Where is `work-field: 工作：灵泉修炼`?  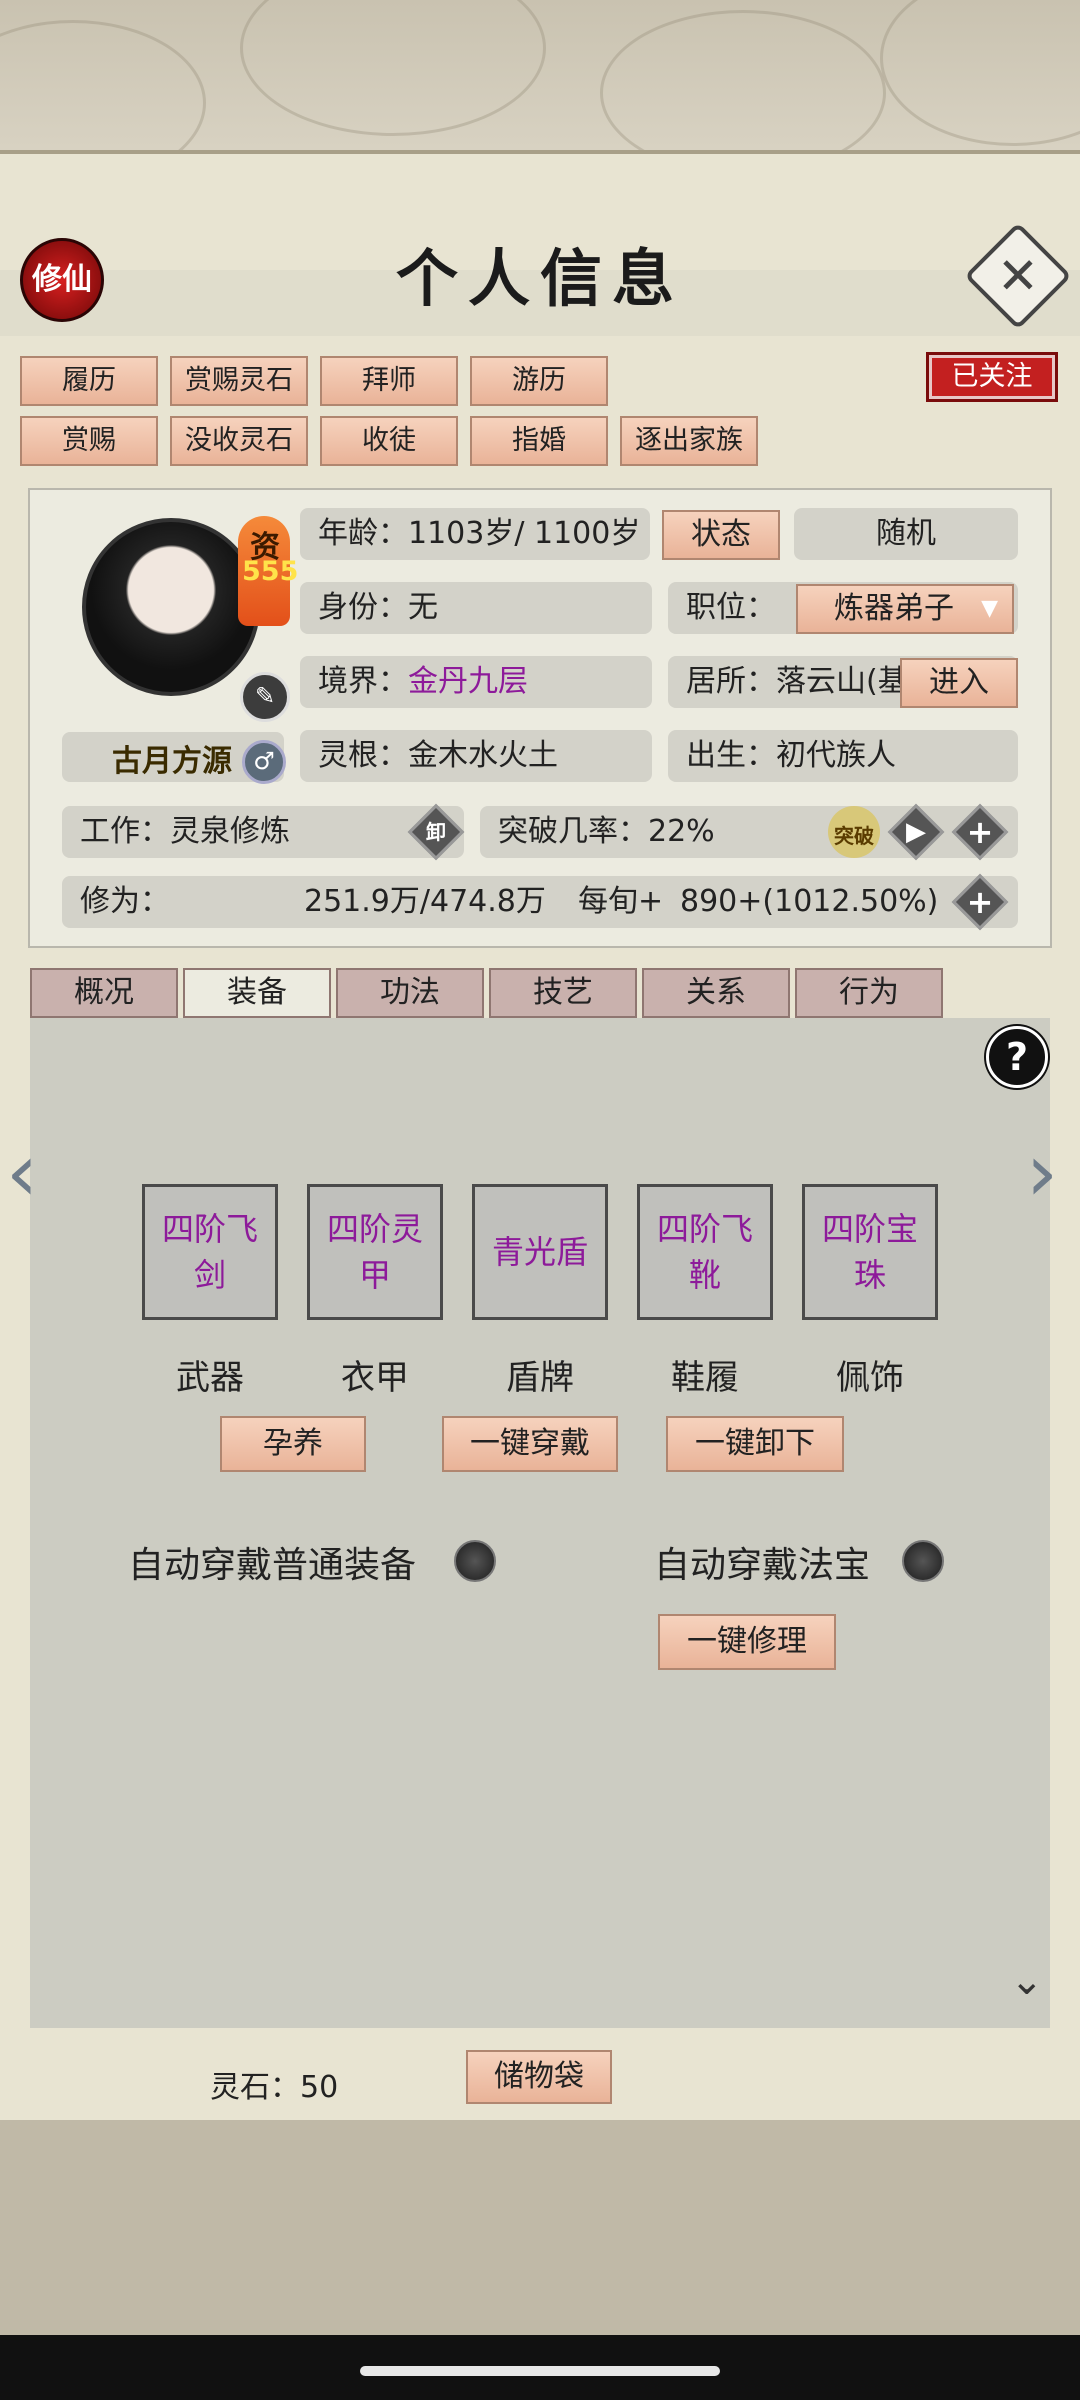
work-field: 工作：灵泉修炼 is located at coordinates (263, 832).